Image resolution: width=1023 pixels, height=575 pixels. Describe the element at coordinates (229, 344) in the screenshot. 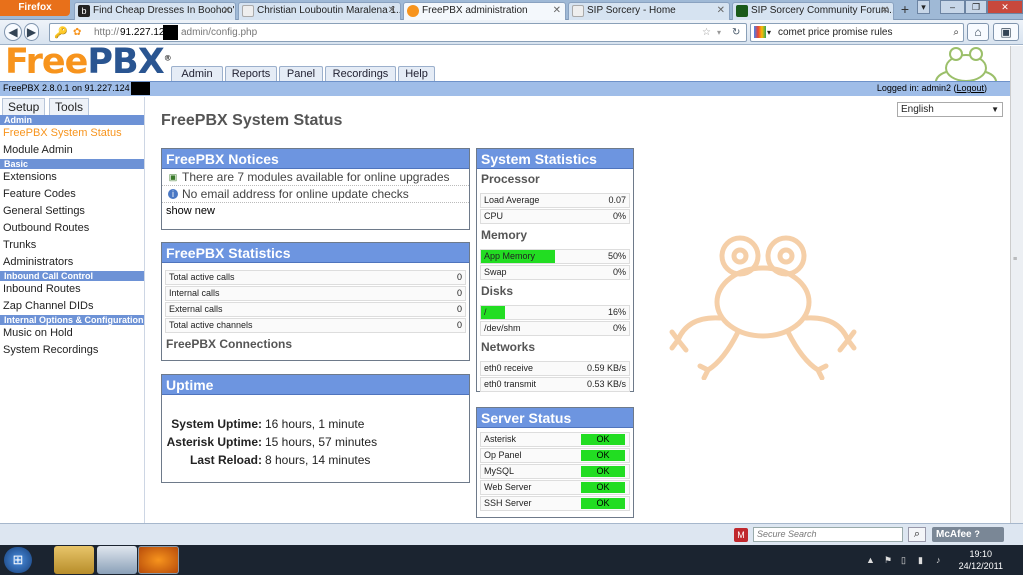

I see `connections-heading: FreePBX Connections` at that location.